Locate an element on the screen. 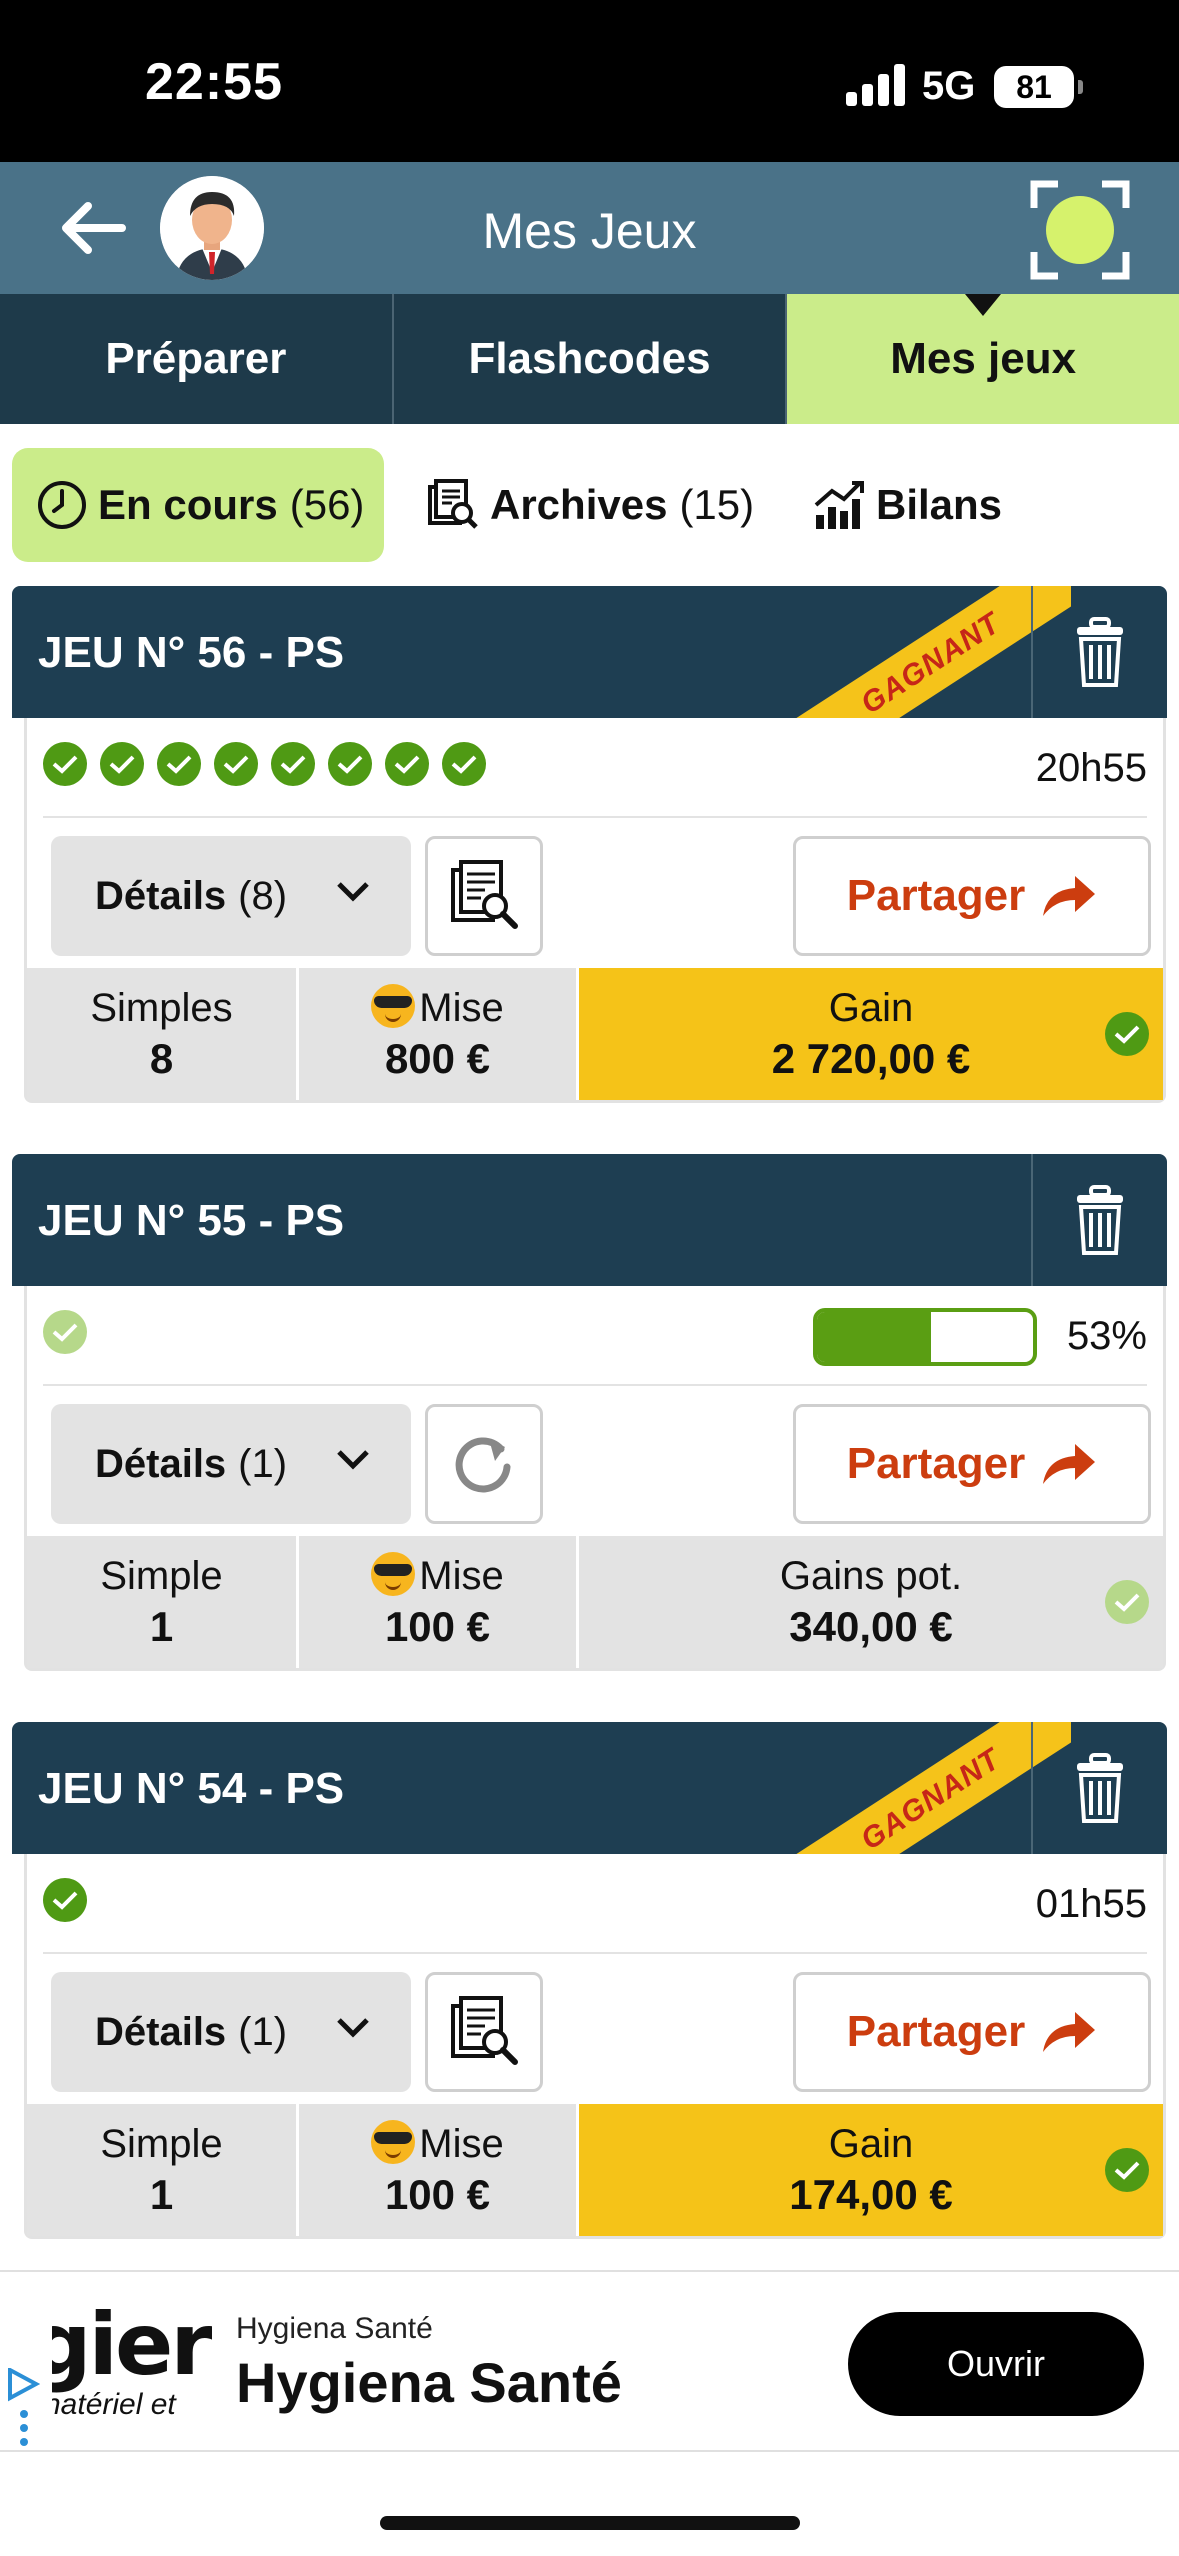 The height and width of the screenshot is (2556, 1179). signal-icon is located at coordinates (876, 85).